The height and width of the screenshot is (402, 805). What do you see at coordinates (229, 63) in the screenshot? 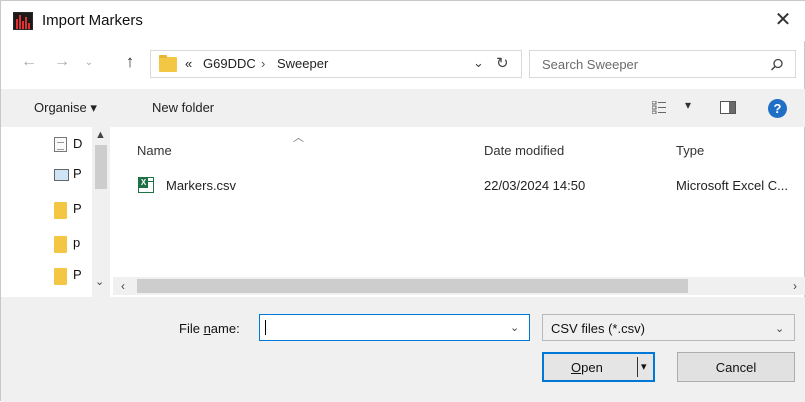
I see `breadcrumb-g69ddc: G69DDC` at bounding box center [229, 63].